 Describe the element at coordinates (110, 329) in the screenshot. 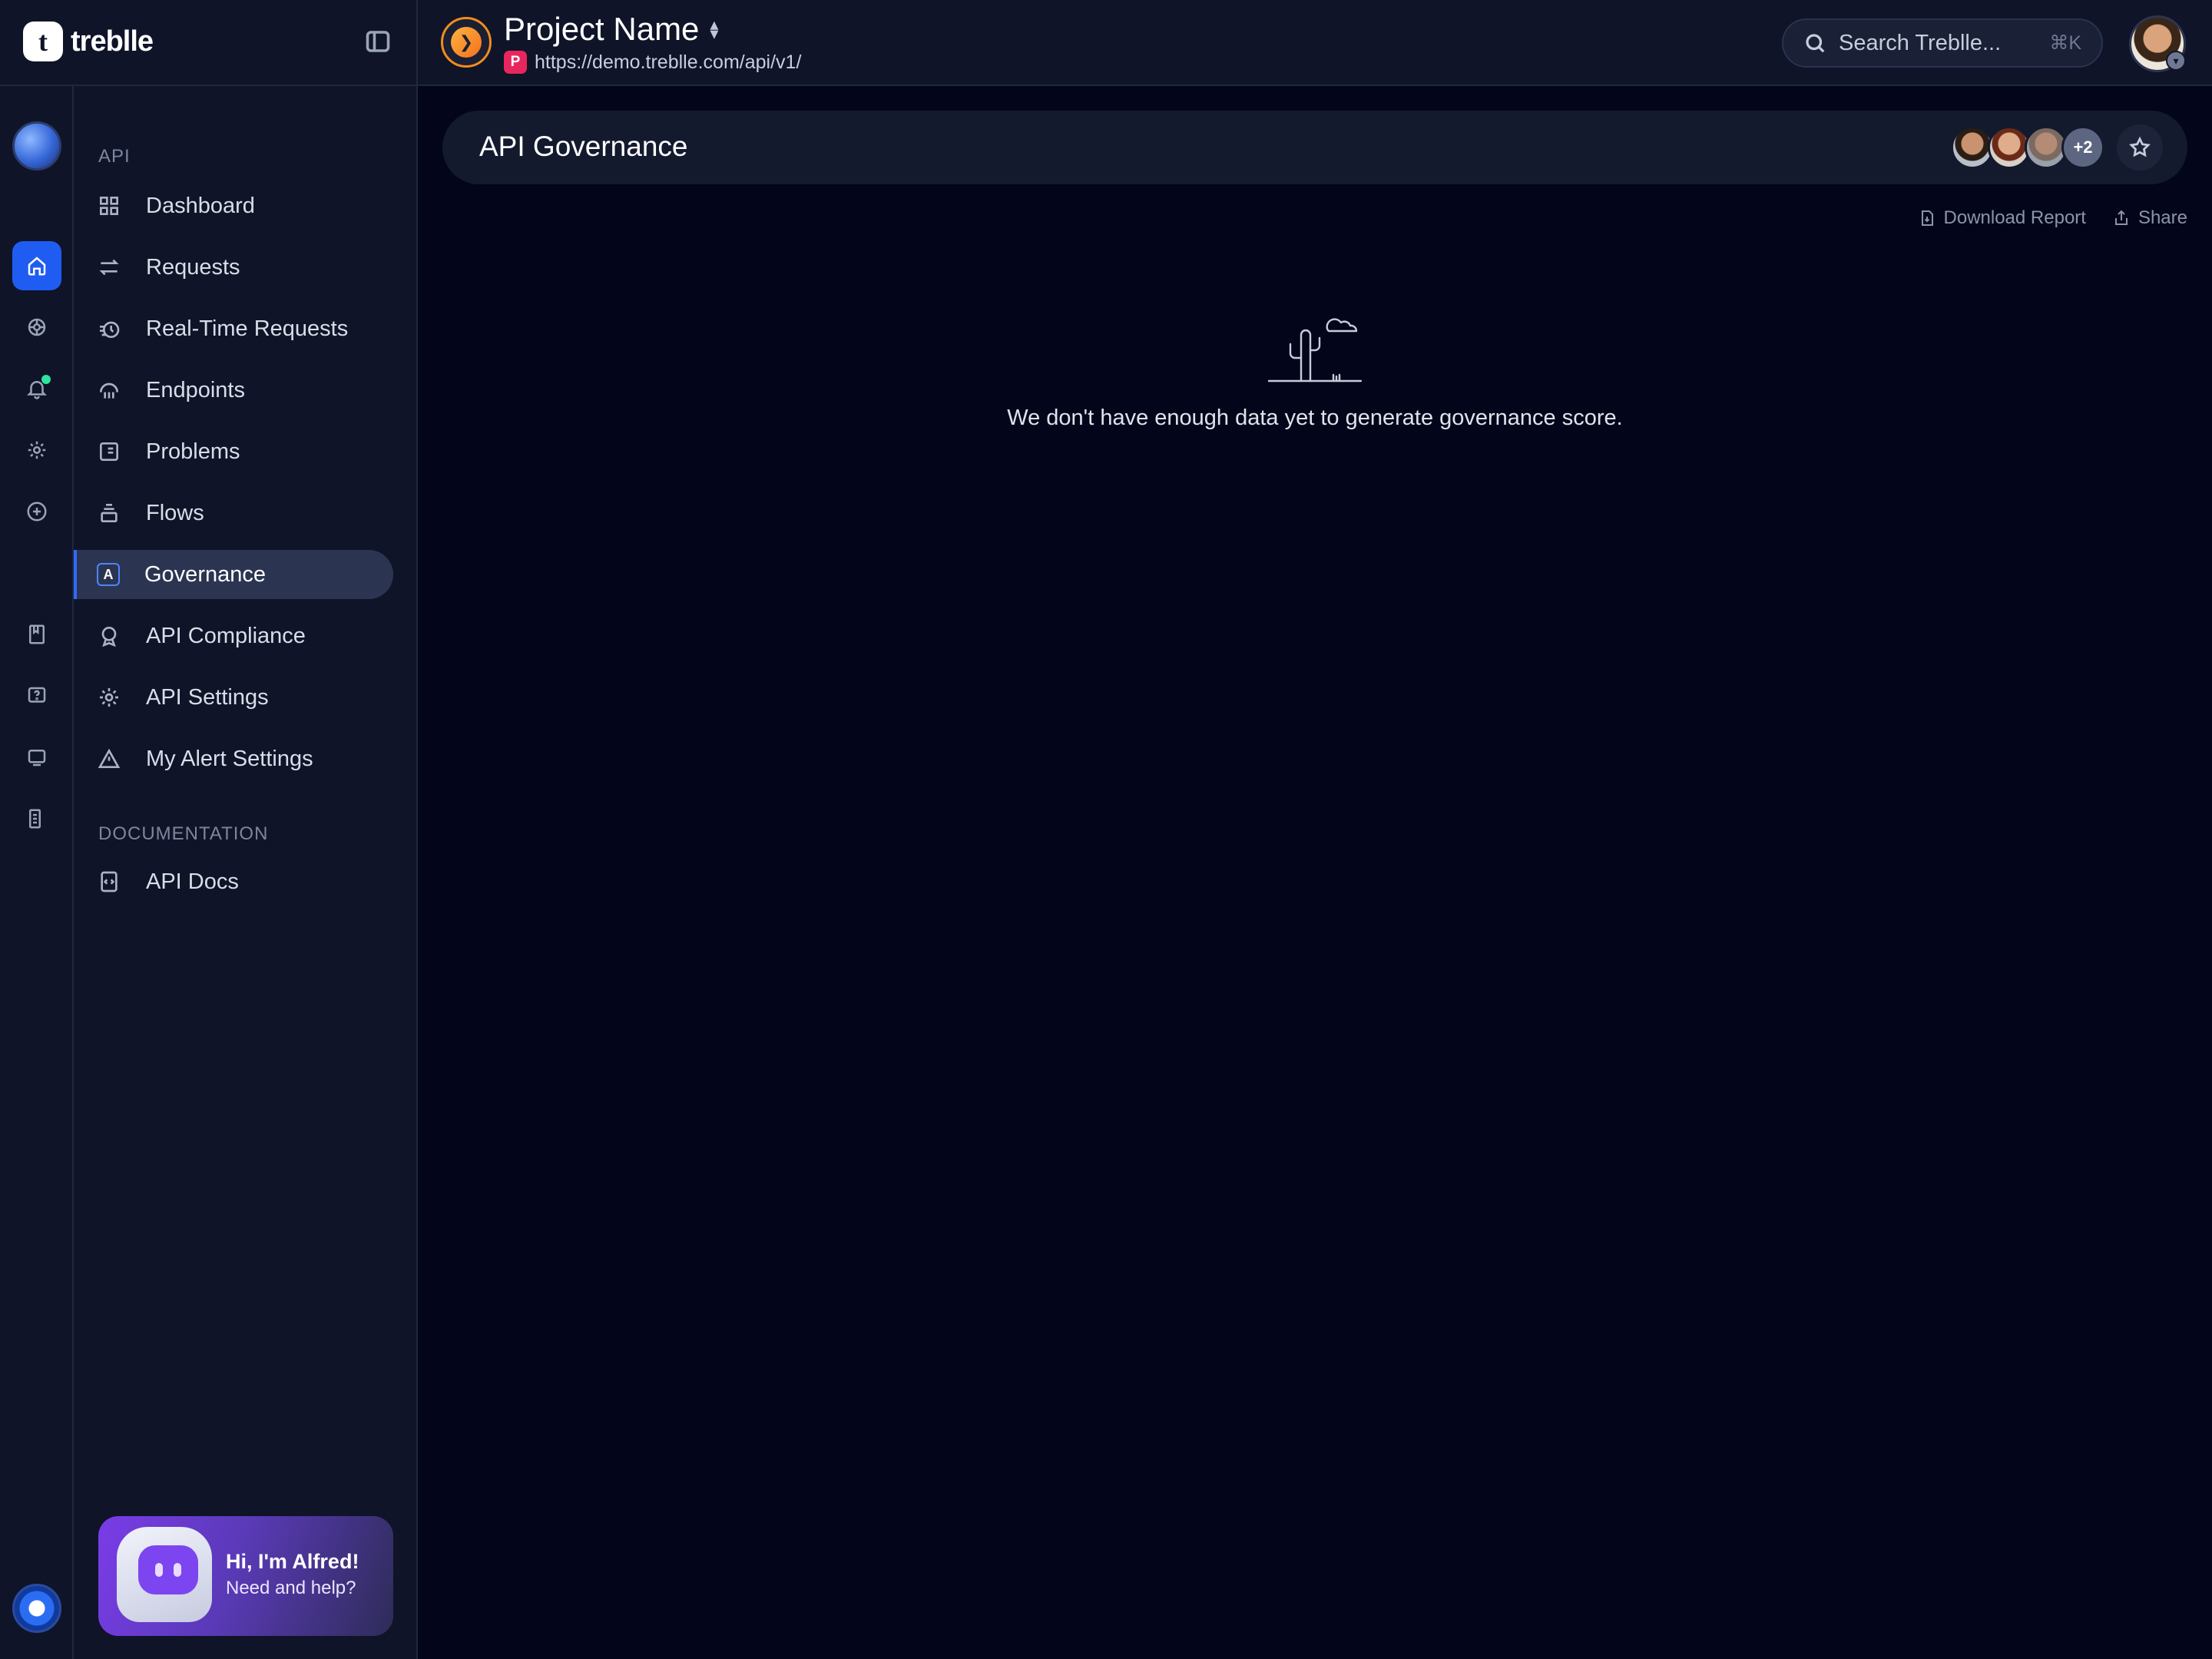

I see `realtime-icon` at that location.